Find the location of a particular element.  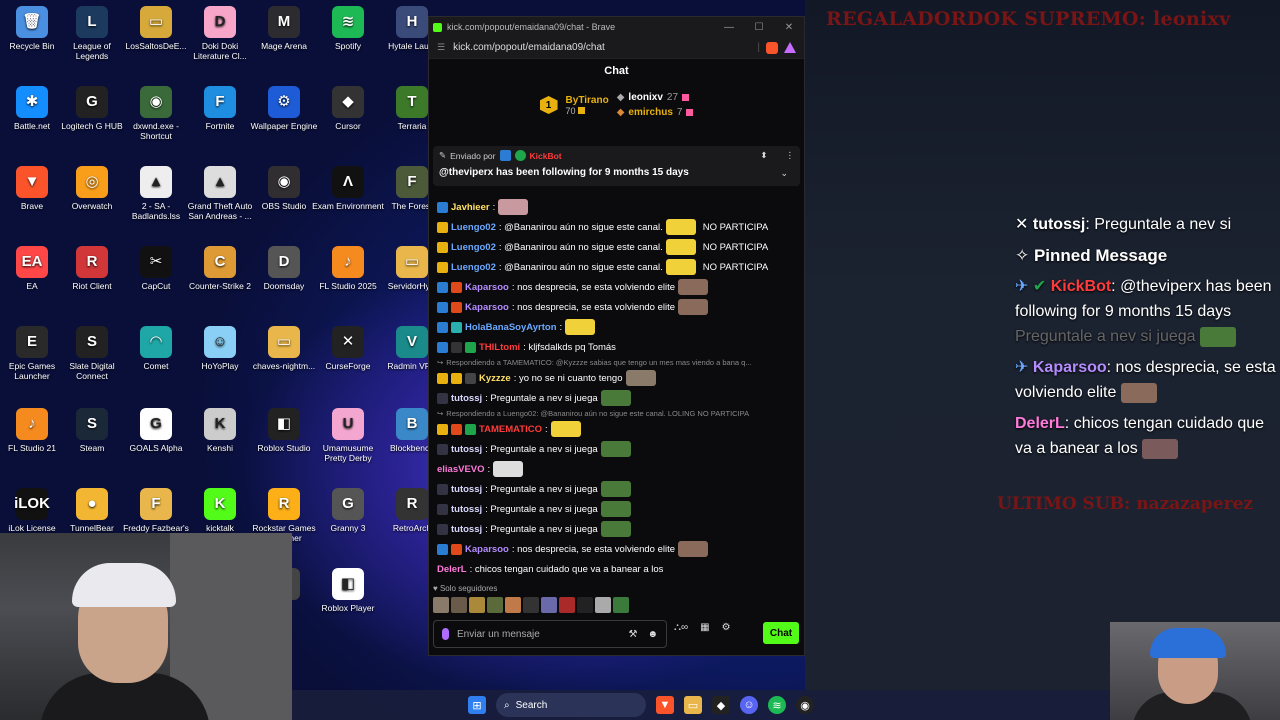

desktop-icon: ♪ FL Studio 2025 is located at coordinates (348, 268).